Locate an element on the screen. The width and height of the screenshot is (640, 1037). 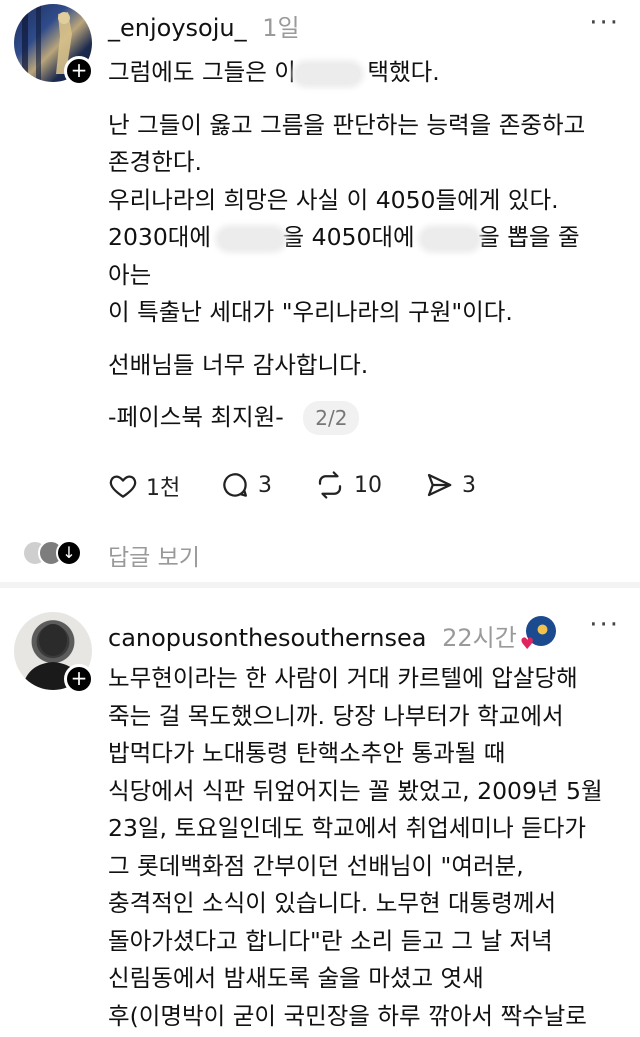
post-header: canopusonthesouthernsea 22시간 is located at coordinates (312, 635).